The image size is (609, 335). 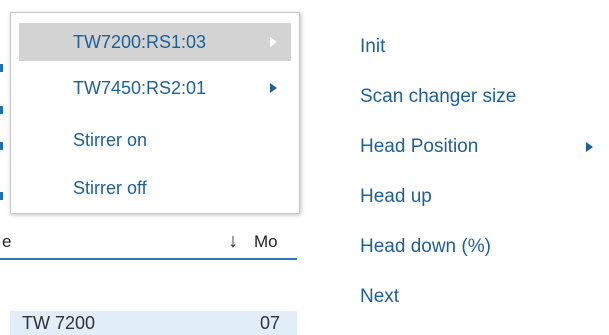 What do you see at coordinates (373, 46) in the screenshot?
I see `submenu-item-label: Init` at bounding box center [373, 46].